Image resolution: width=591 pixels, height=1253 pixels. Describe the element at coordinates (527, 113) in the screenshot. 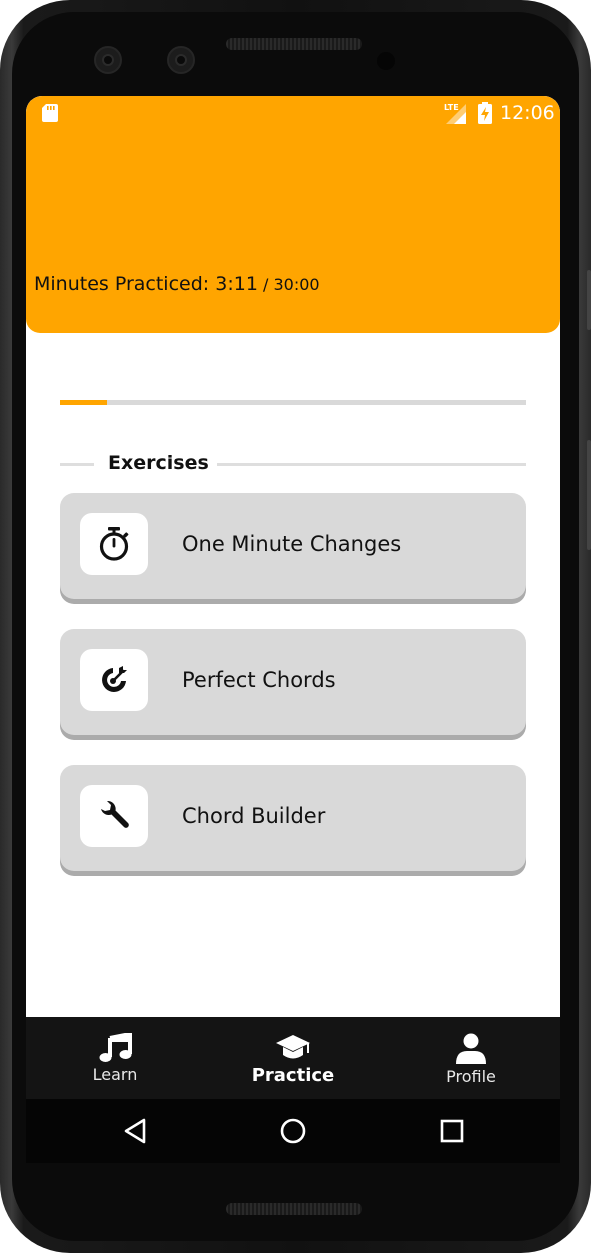

I see `status-time: 12:06` at that location.